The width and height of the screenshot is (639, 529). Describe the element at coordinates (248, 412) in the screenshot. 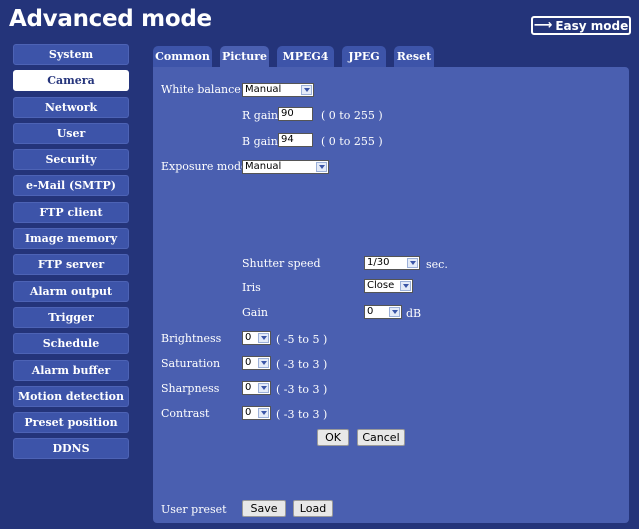

I see `contrast-value: 0` at that location.